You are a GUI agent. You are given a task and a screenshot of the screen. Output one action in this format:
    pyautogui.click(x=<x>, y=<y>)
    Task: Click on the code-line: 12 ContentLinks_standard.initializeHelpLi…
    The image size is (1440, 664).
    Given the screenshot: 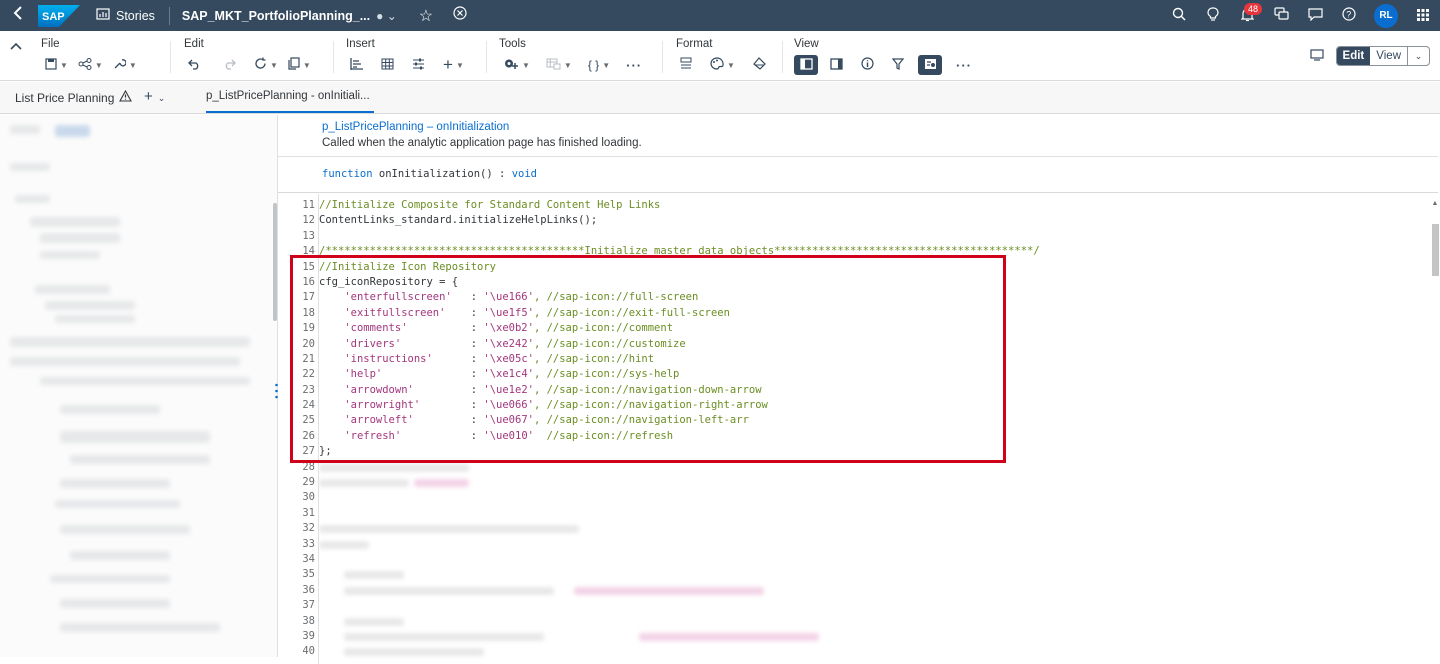 What is the action you would take?
    pyautogui.click(x=853, y=220)
    